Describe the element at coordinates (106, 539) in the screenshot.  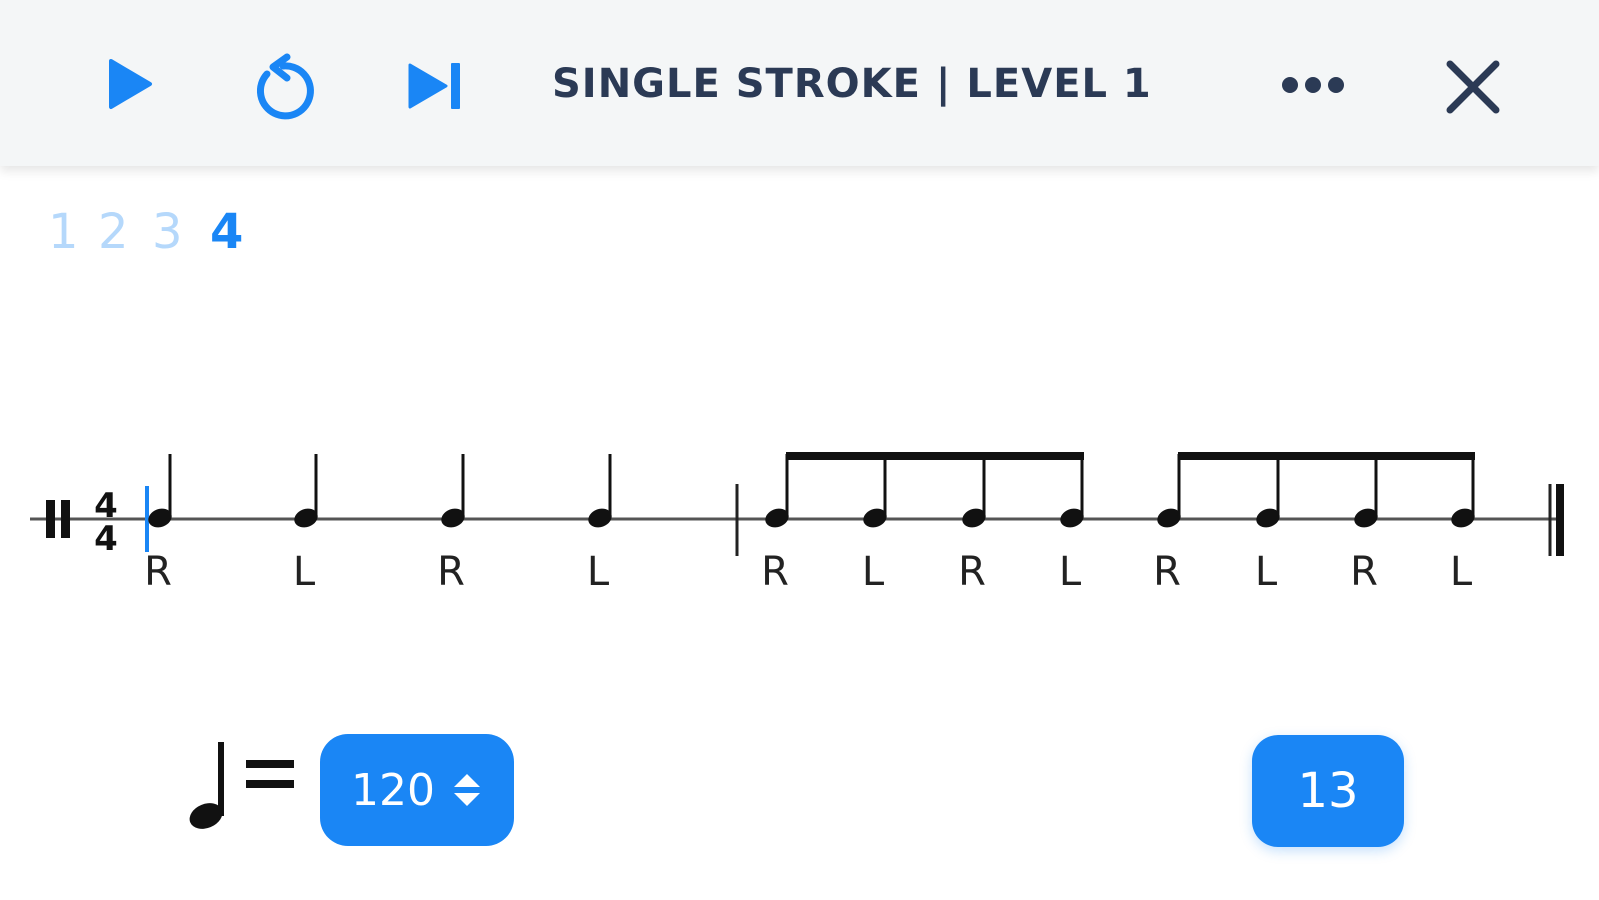
I see `time-signature-bottom: 4` at that location.